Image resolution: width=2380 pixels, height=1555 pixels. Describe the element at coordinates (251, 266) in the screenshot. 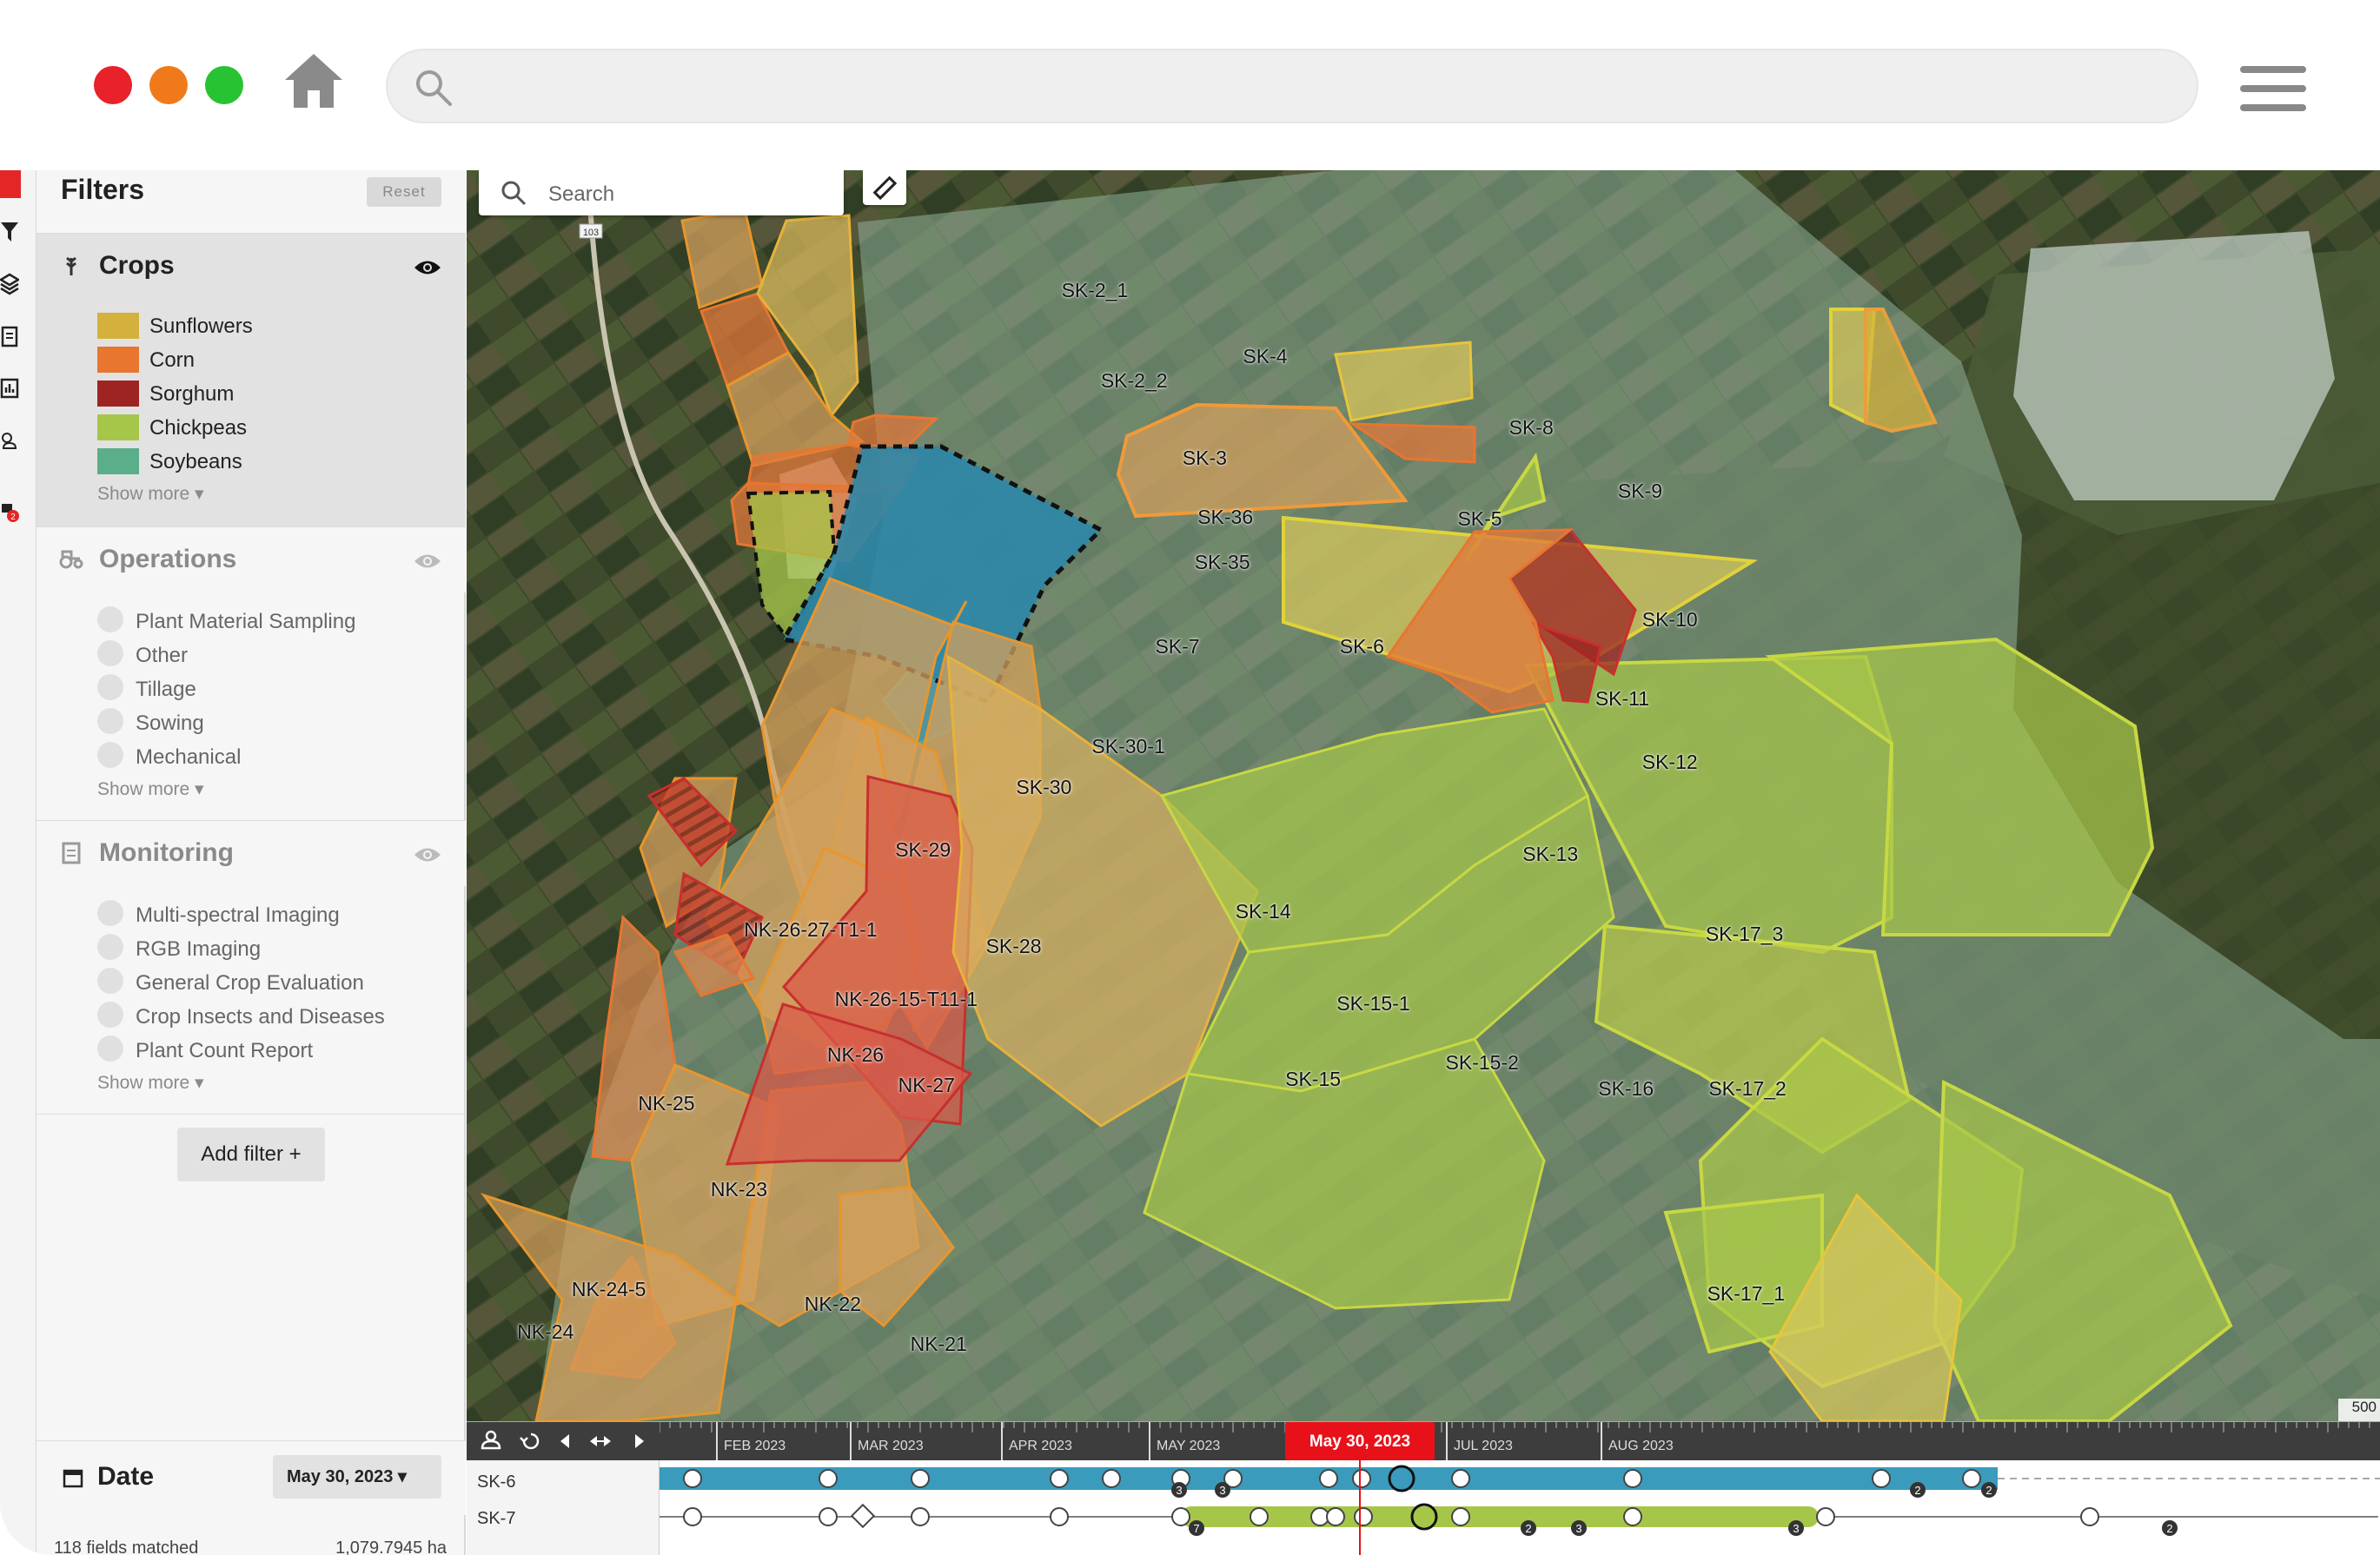

I see `crops-section-header: Crops` at that location.